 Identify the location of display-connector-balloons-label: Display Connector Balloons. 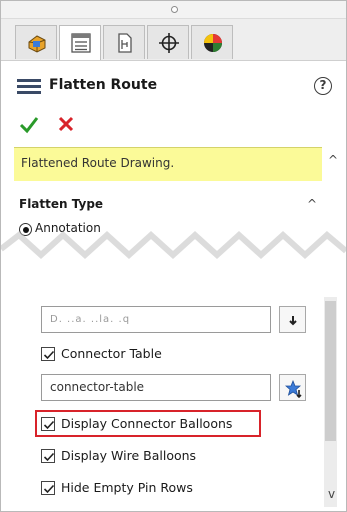
(147, 423).